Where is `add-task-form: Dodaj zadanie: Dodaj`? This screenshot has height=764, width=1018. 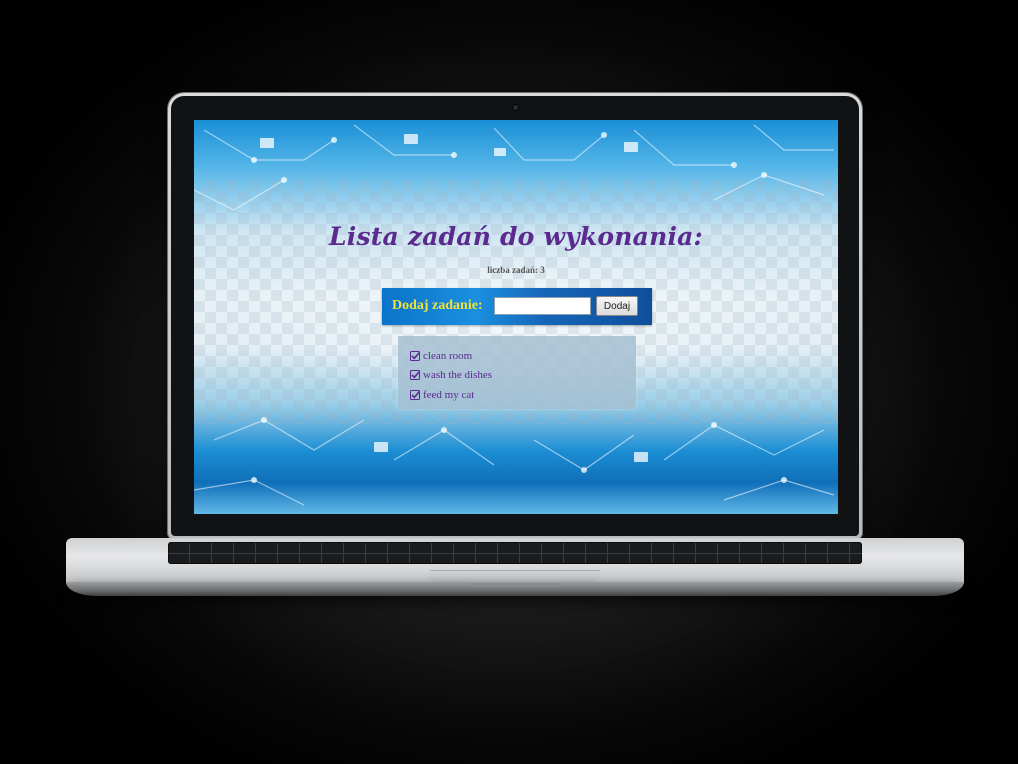
add-task-form: Dodaj zadanie: Dodaj is located at coordinates (517, 306).